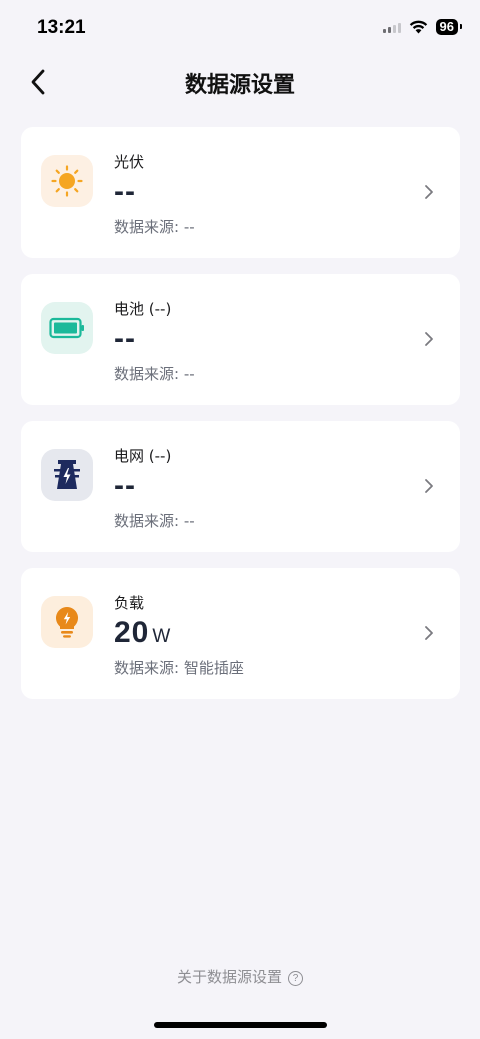  I want to click on card-source: 数据来源: 智能插座, so click(179, 668).